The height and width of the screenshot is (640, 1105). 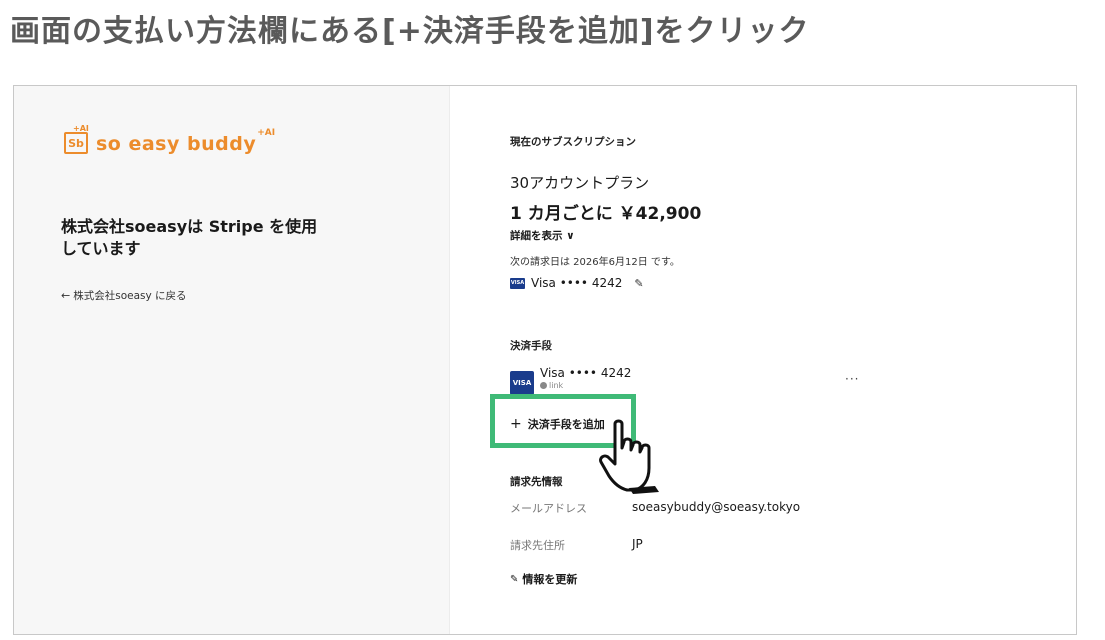 What do you see at coordinates (189, 237) in the screenshot?
I see `merchant-title: 株式会社soeasyは Stripe を使用しています` at bounding box center [189, 237].